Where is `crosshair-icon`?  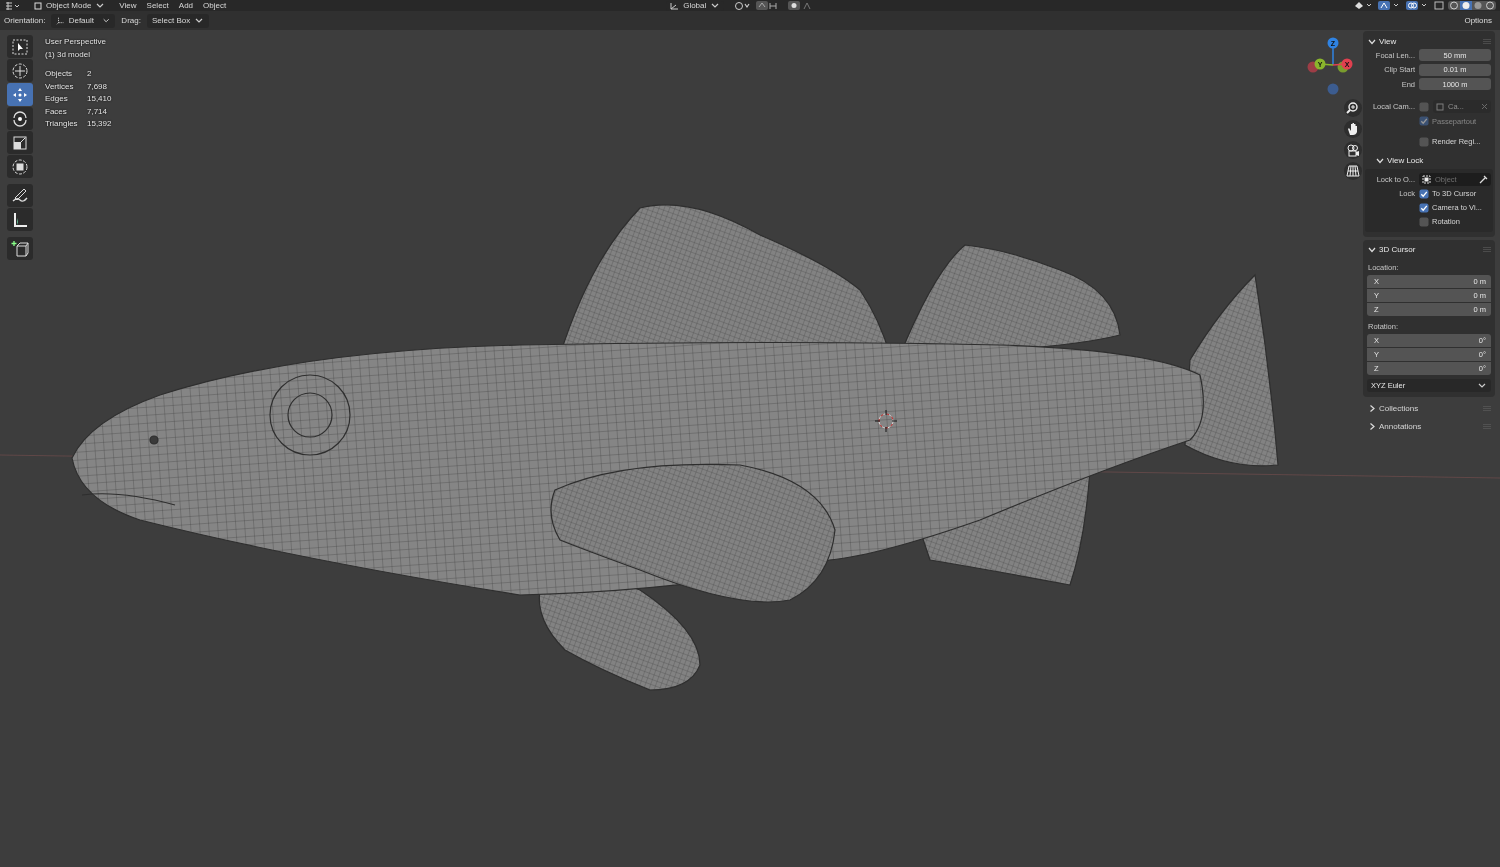
crosshair-icon is located at coordinates (20, 70).